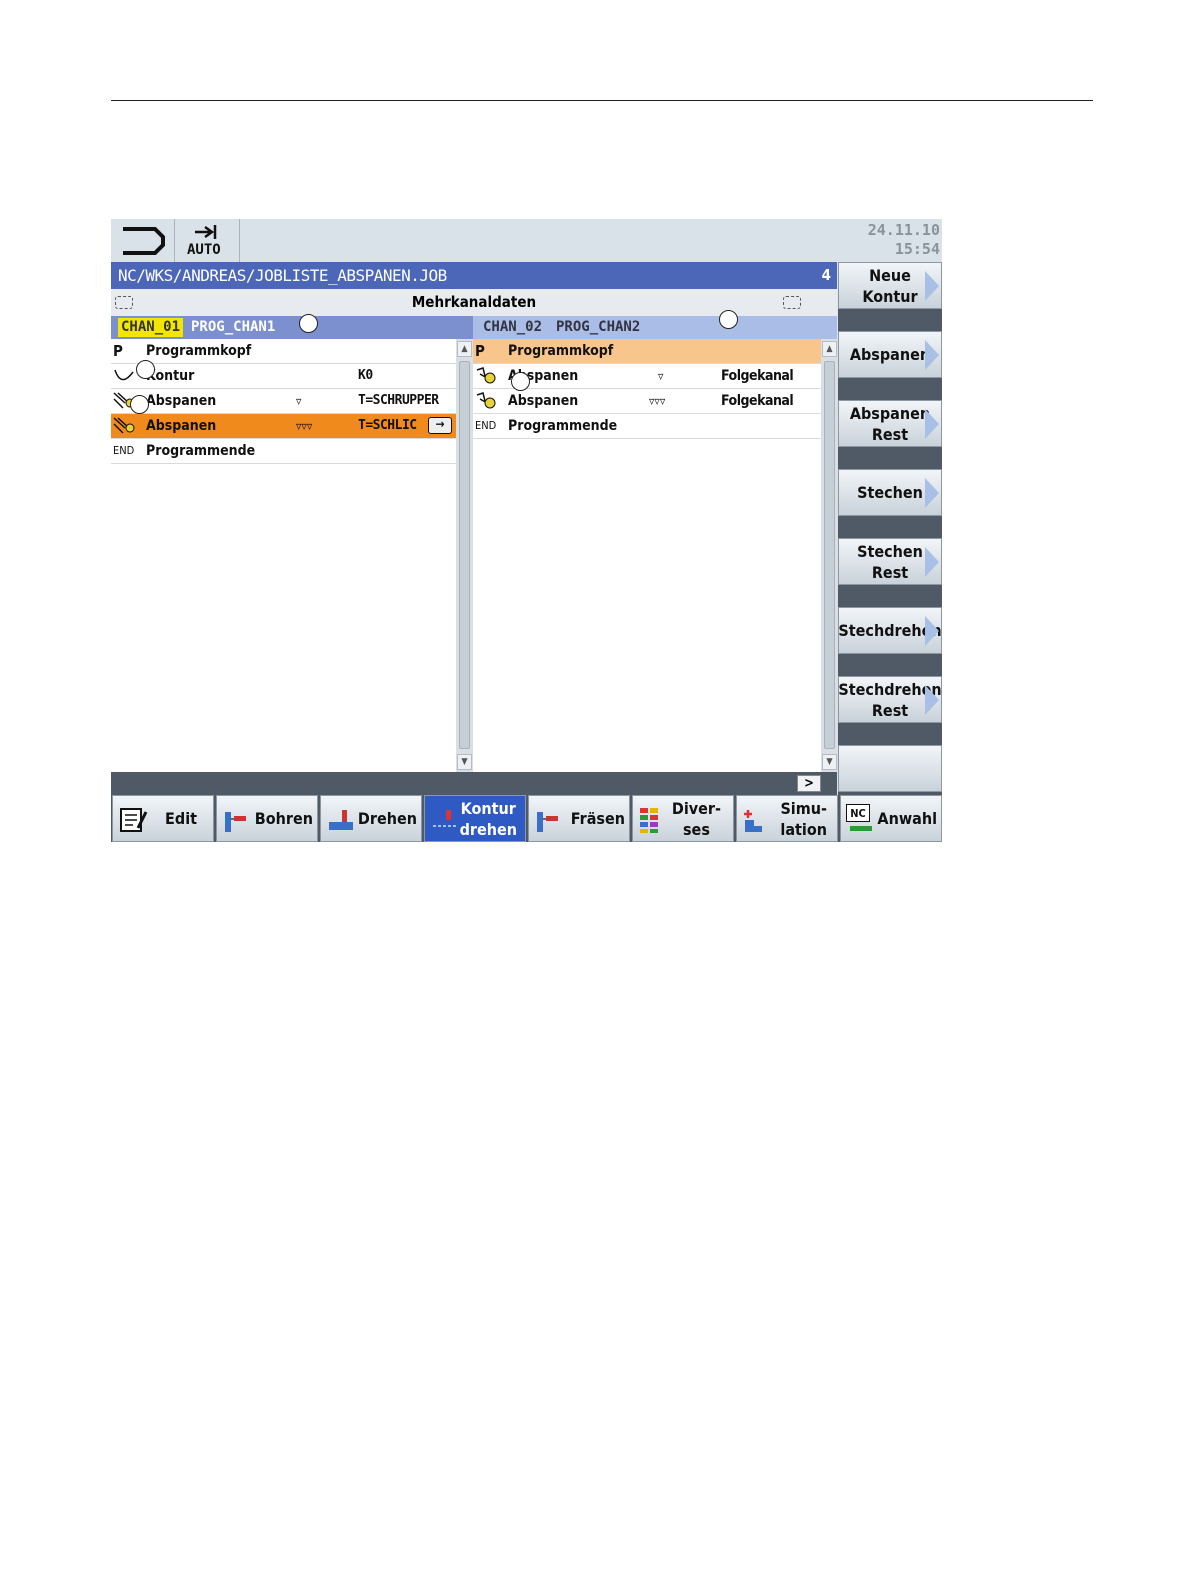 Image resolution: width=1191 pixels, height=1587 pixels. I want to click on channel-2-scrollbar: ▲ ▼, so click(829, 555).